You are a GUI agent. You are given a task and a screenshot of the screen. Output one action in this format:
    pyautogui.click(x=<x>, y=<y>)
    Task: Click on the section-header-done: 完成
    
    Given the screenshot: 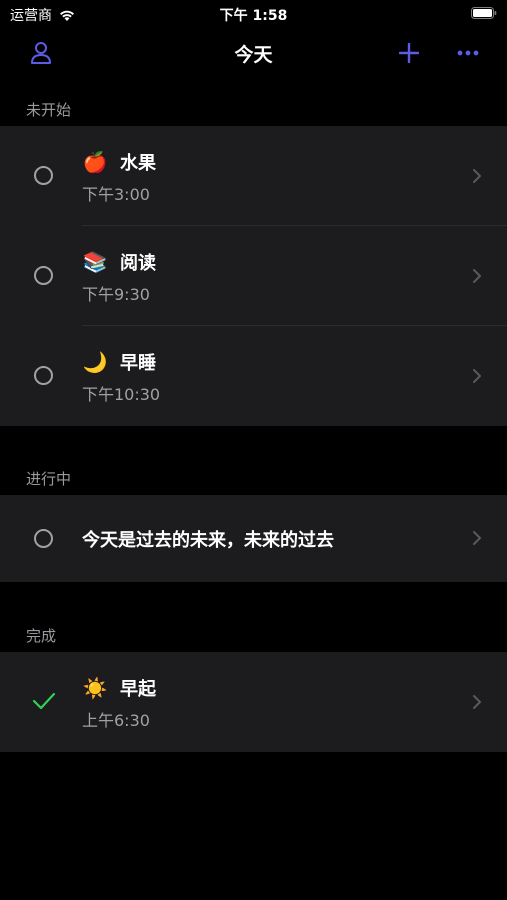 What is the action you would take?
    pyautogui.click(x=41, y=636)
    